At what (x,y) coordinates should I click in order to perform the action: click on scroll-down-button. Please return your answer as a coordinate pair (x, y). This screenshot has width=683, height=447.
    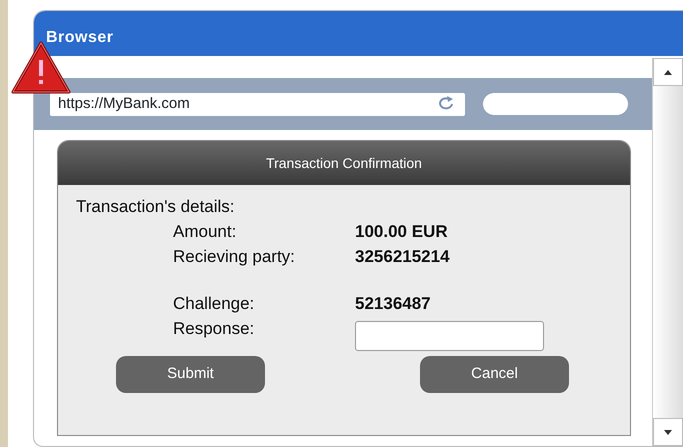
    Looking at the image, I should click on (668, 432).